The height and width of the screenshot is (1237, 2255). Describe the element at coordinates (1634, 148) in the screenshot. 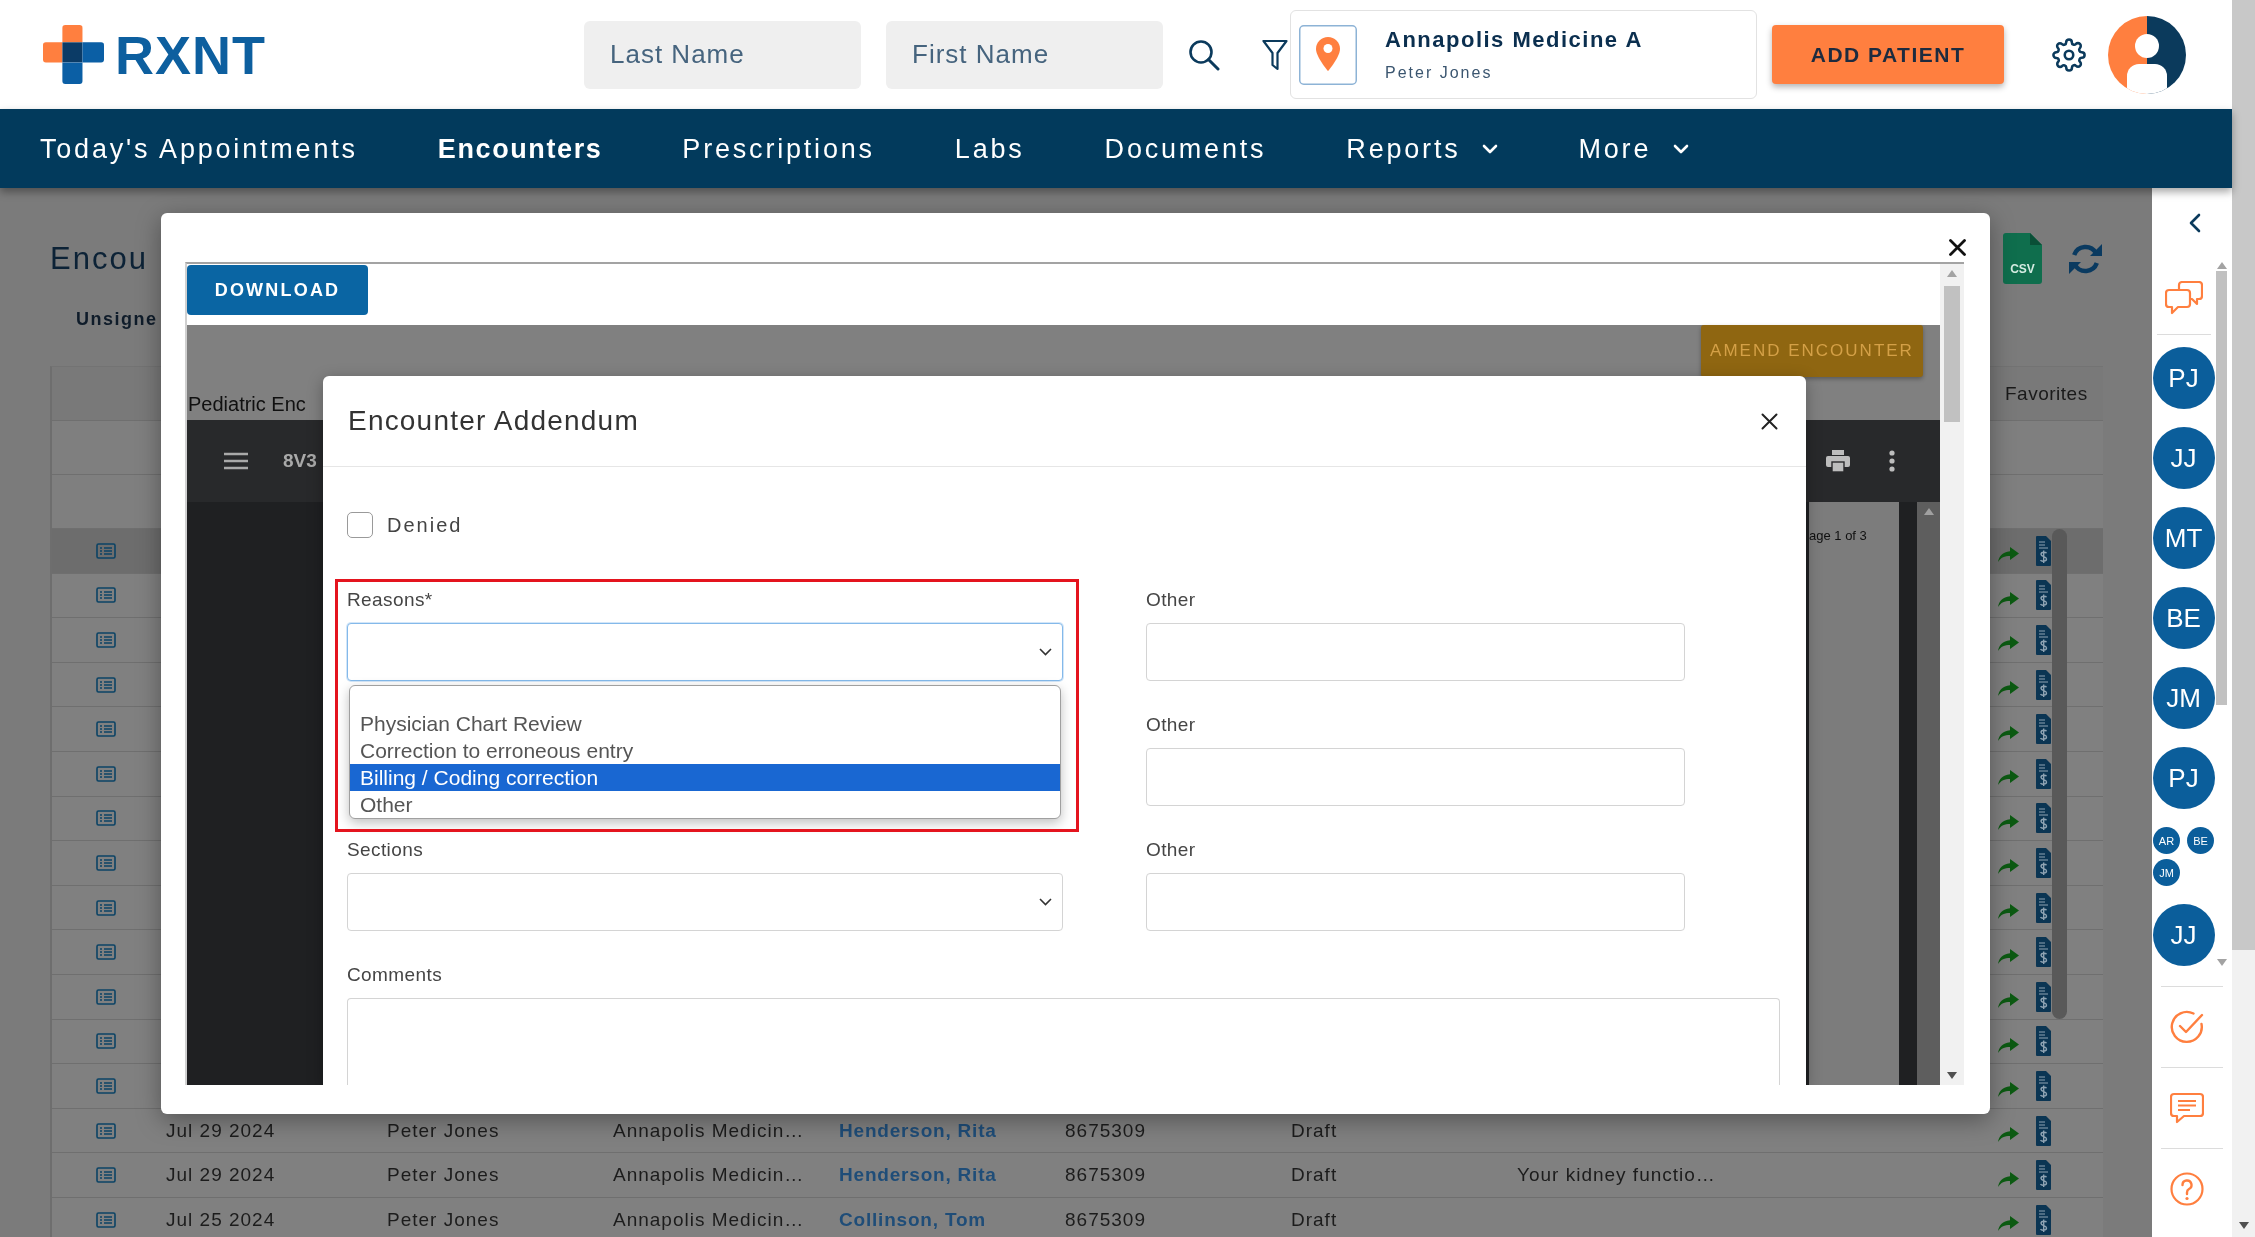

I see `nav-tab: More` at that location.